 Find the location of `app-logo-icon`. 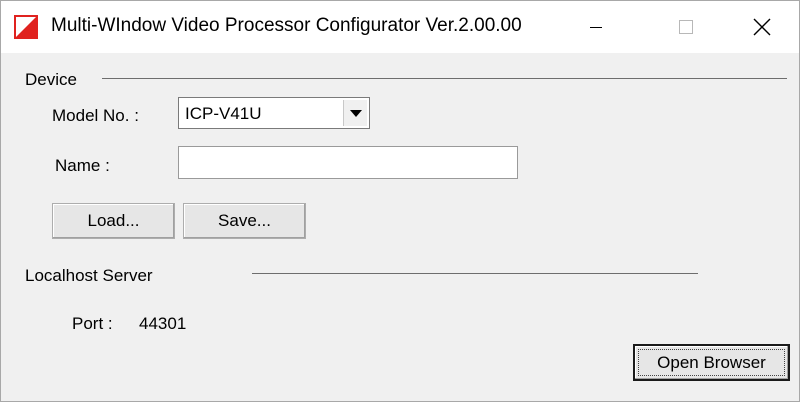

app-logo-icon is located at coordinates (26, 27).